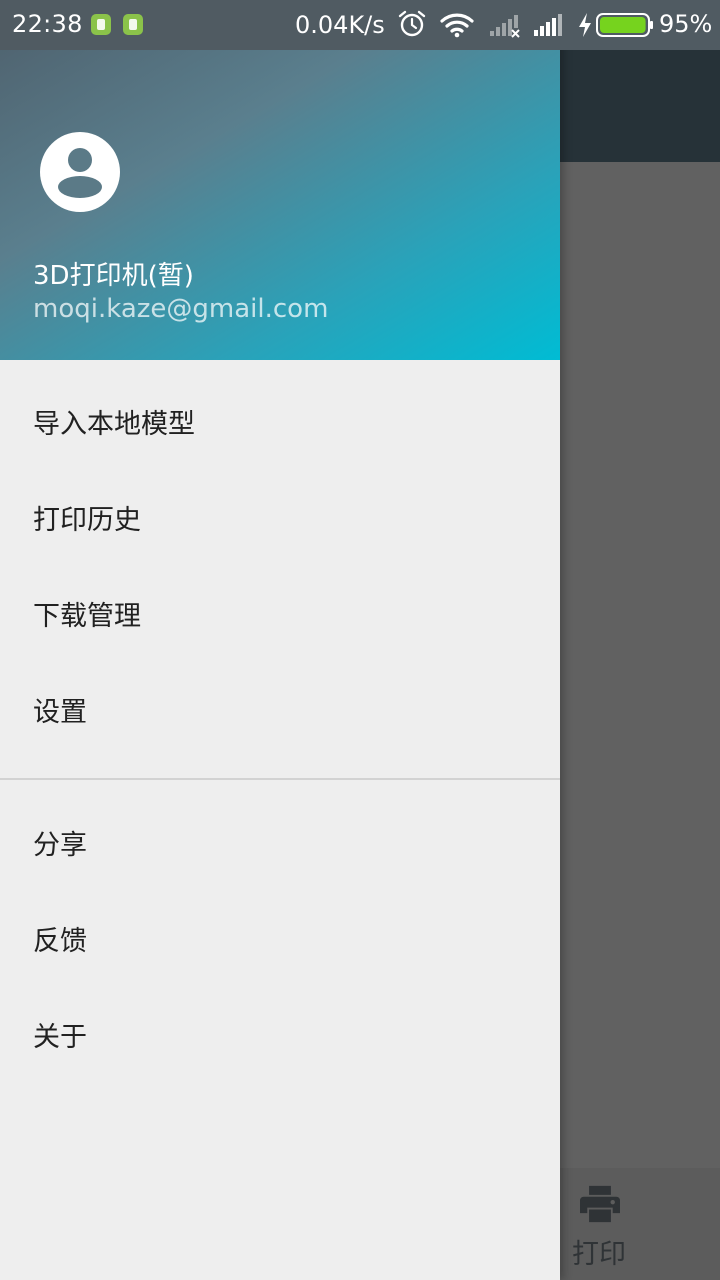 Image resolution: width=720 pixels, height=1280 pixels. What do you see at coordinates (340, 25) in the screenshot?
I see `network-speed: 0.04K/s` at bounding box center [340, 25].